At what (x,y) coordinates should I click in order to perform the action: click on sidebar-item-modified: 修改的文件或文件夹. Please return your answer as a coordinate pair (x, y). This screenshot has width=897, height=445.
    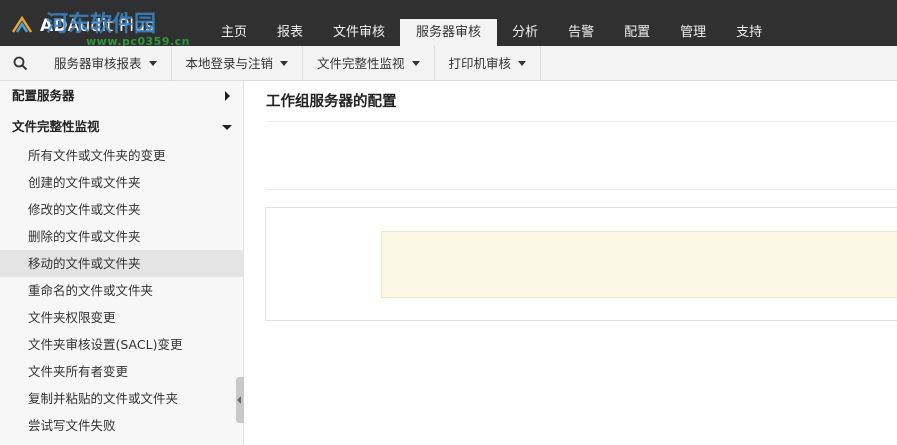
    Looking at the image, I should click on (122, 209).